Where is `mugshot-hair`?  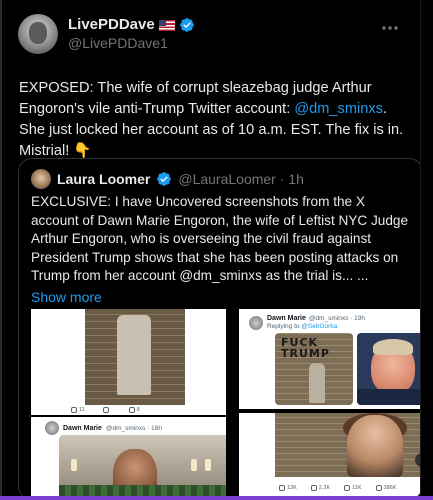
mugshot-hair is located at coordinates (393, 347).